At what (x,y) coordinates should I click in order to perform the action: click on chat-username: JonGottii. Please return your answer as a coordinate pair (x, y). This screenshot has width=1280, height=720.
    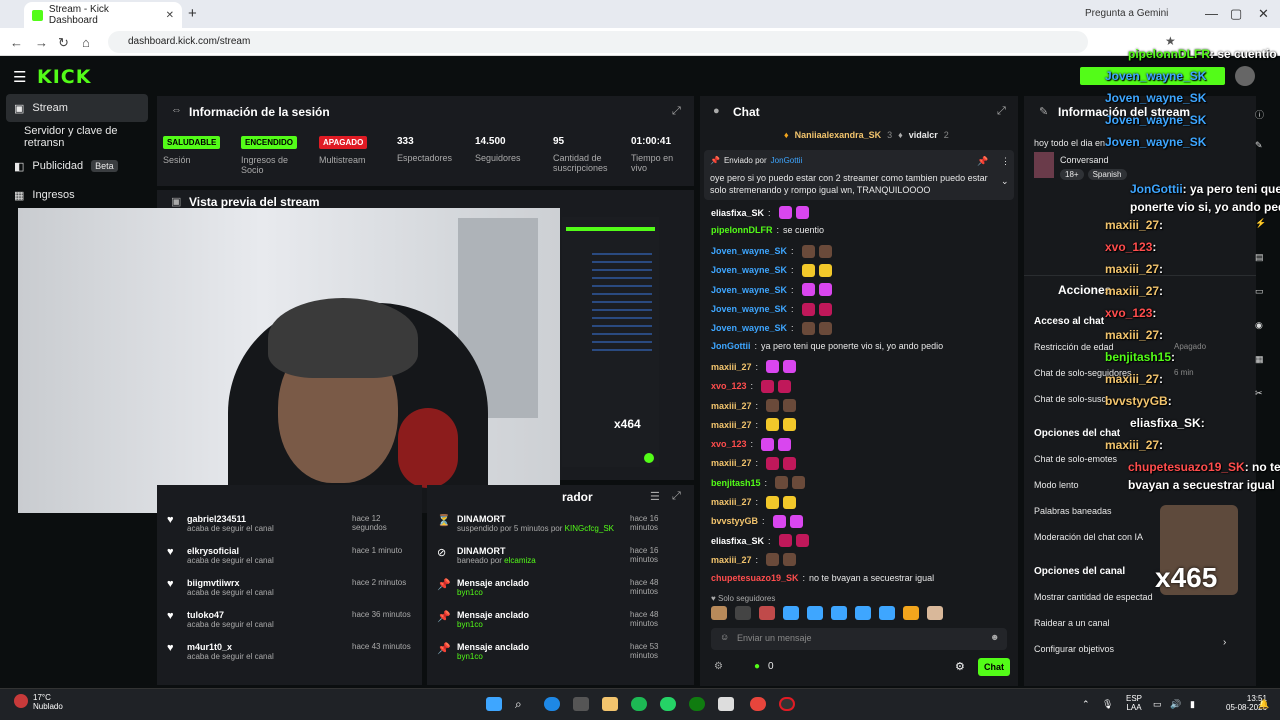
    Looking at the image, I should click on (731, 346).